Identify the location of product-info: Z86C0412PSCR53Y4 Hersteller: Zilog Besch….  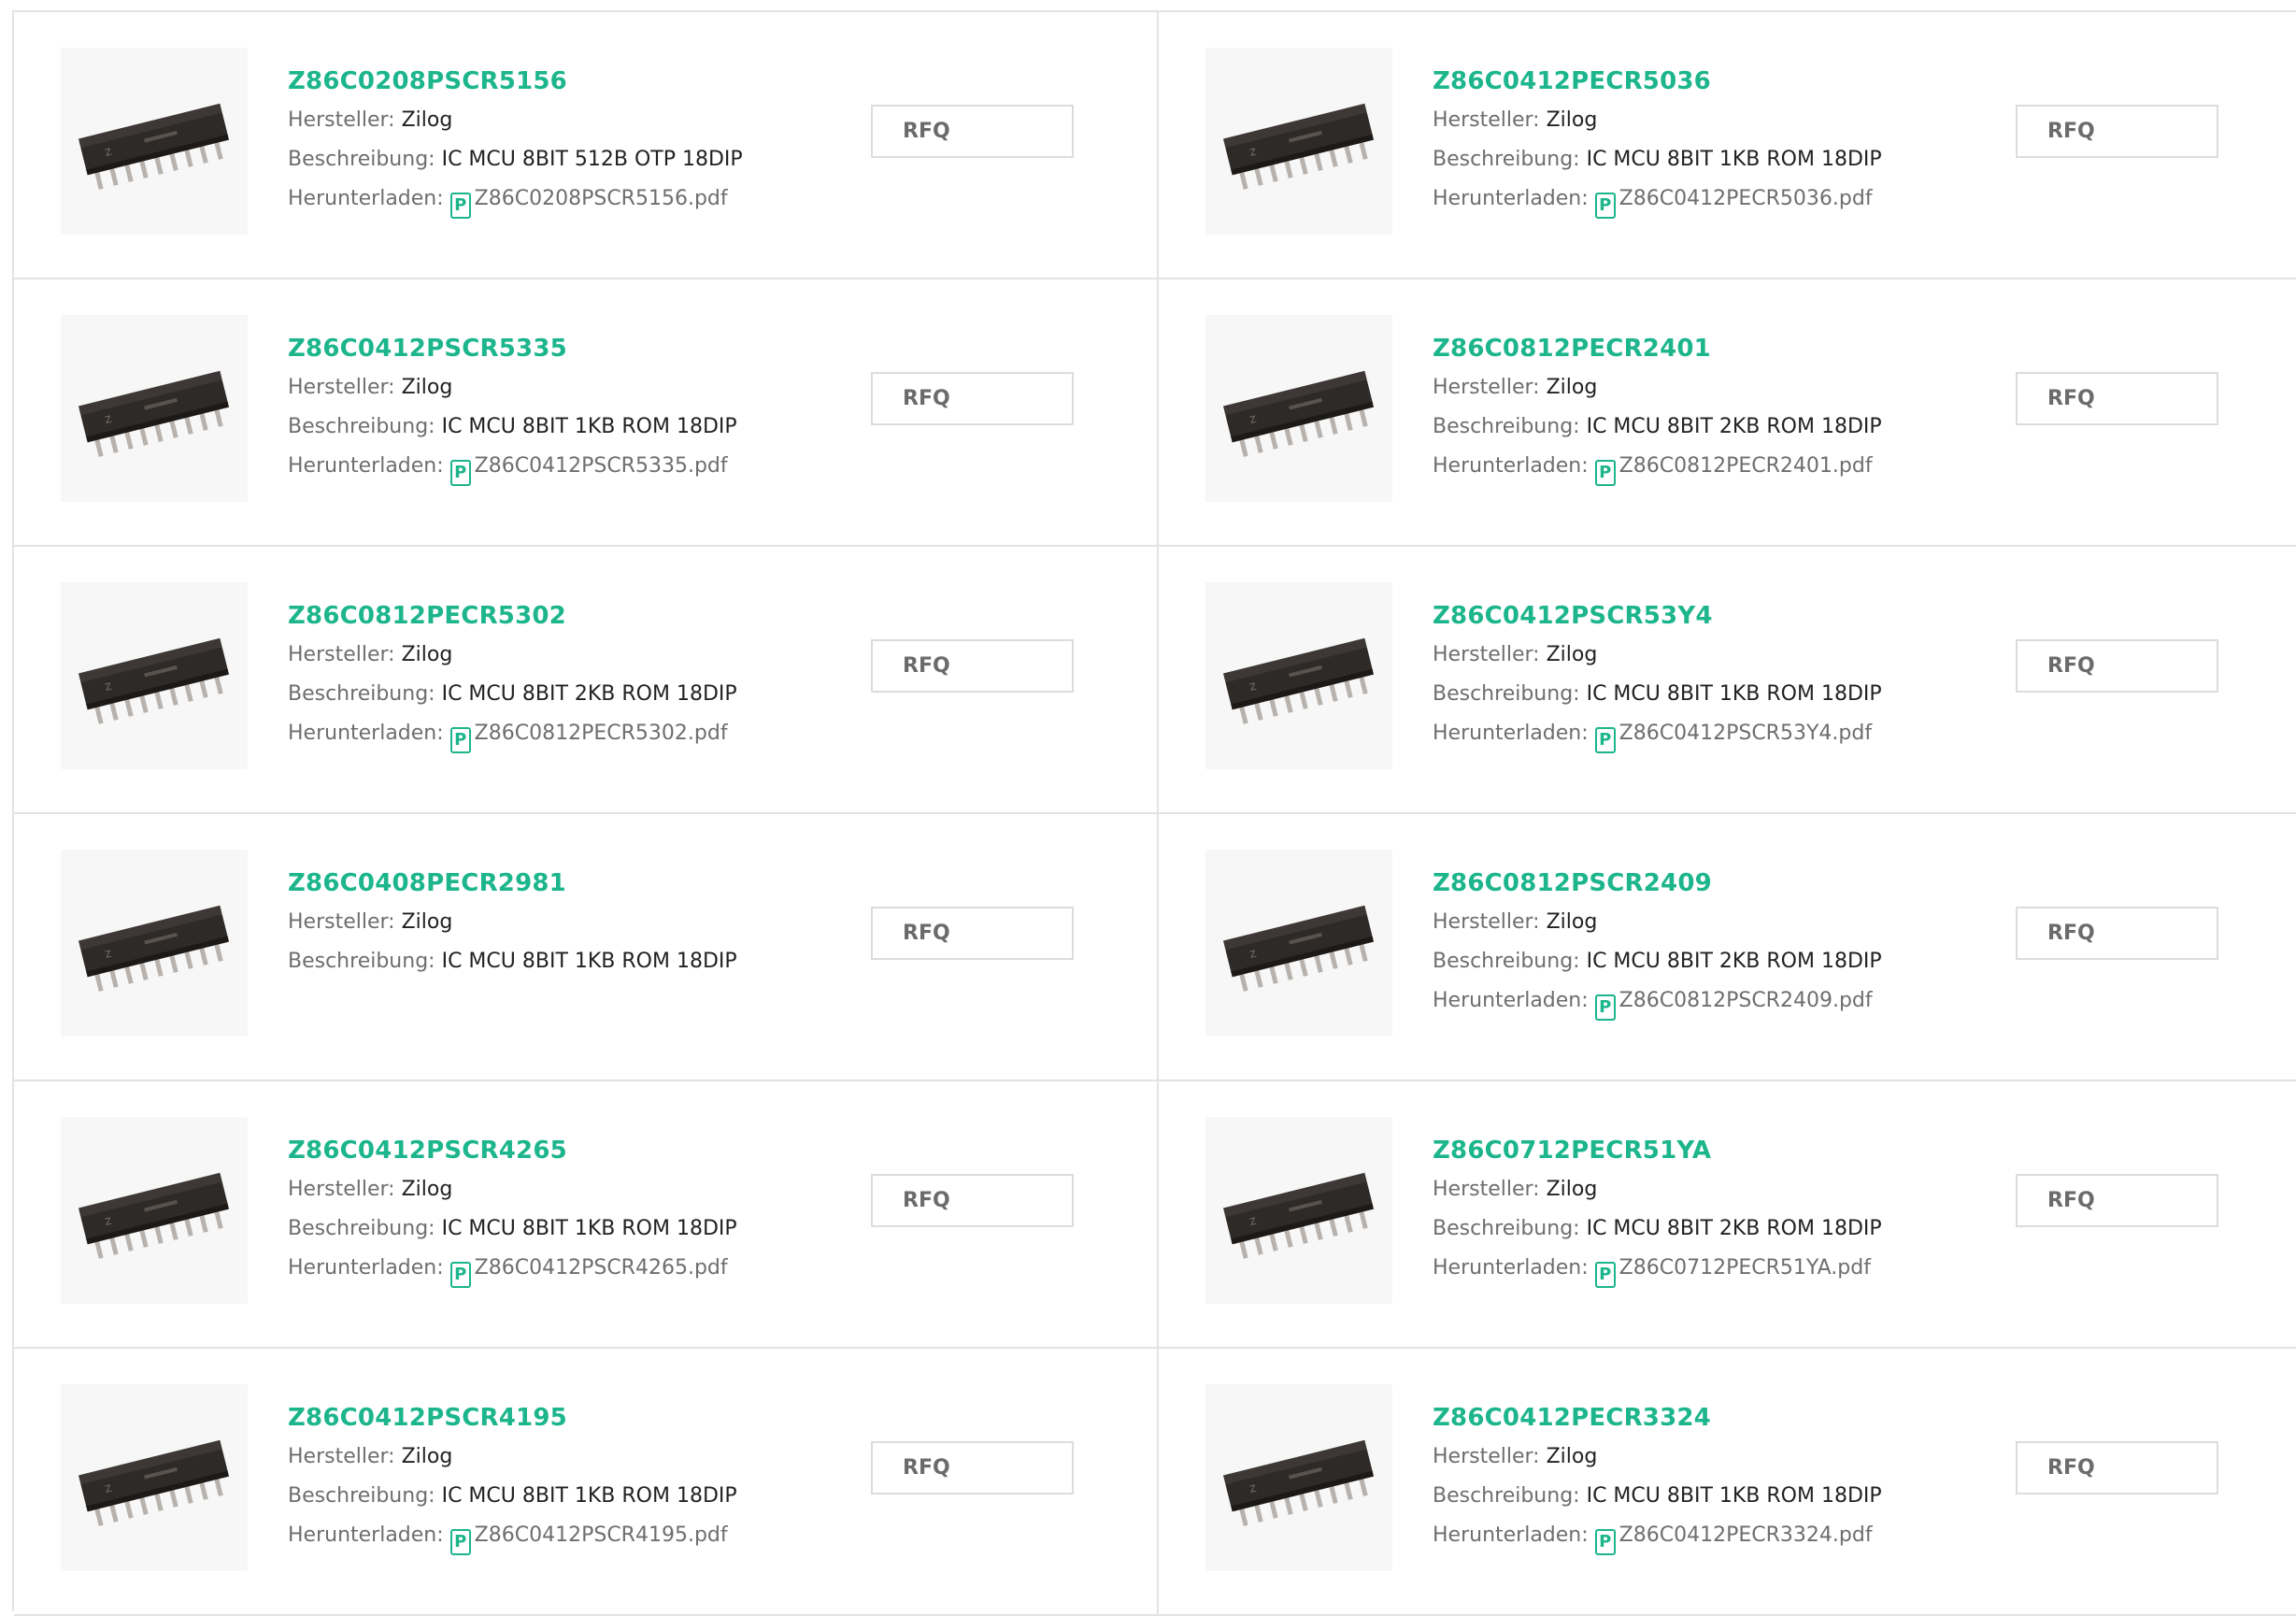
(1657, 675).